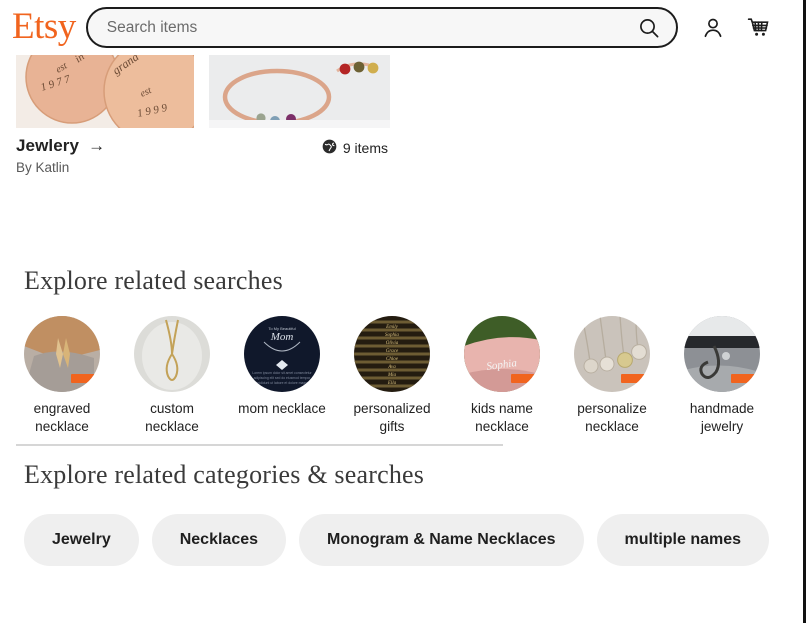  What do you see at coordinates (44, 28) in the screenshot?
I see `etsy-logo: Etsy` at bounding box center [44, 28].